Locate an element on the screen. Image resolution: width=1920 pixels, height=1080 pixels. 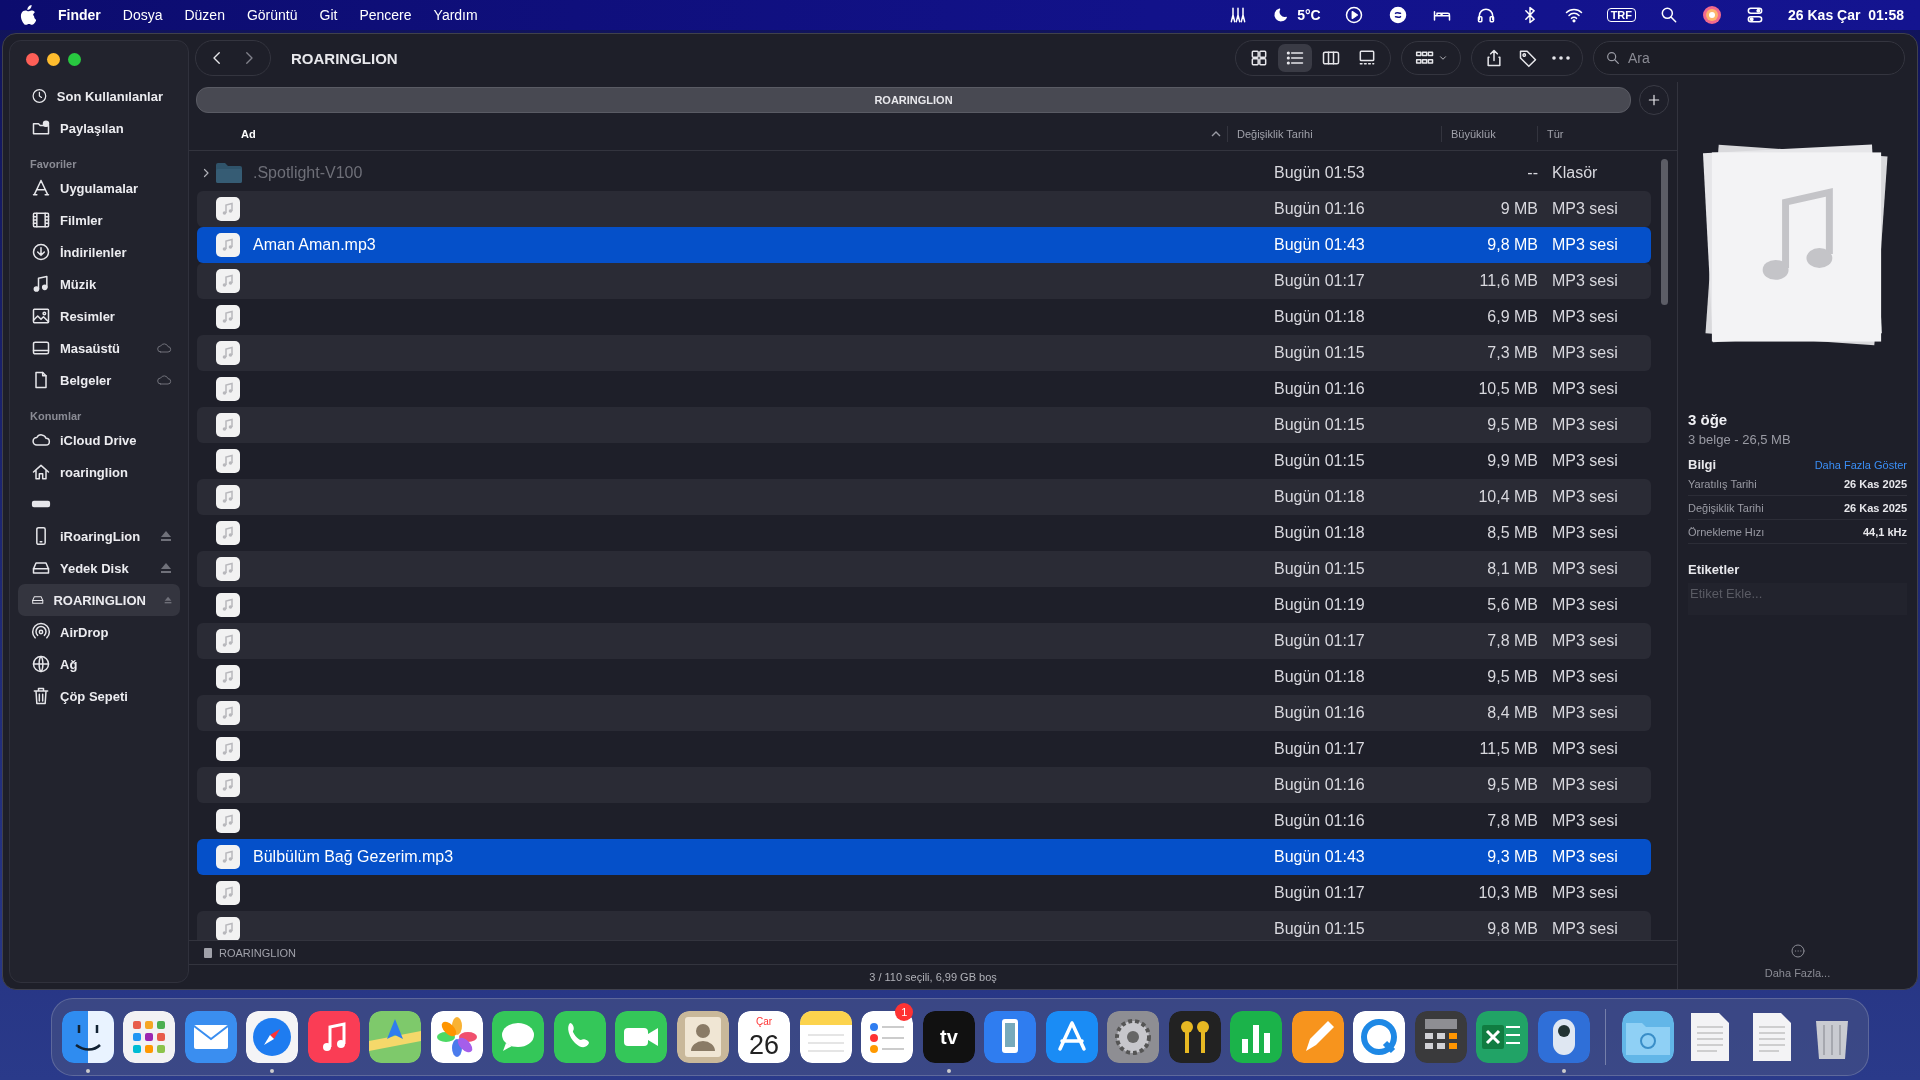
file-row: Bugün 01:16 9 MB MP3 sesi is located at coordinates (924, 209).